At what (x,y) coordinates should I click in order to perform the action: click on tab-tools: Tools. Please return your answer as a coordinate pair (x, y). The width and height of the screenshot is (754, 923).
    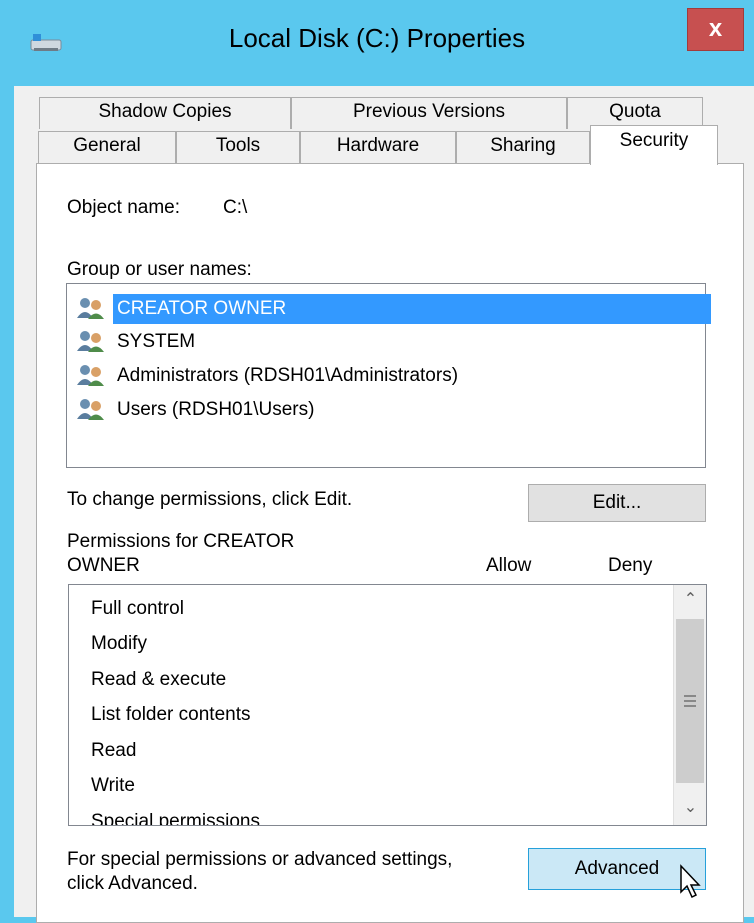
    Looking at the image, I should click on (238, 147).